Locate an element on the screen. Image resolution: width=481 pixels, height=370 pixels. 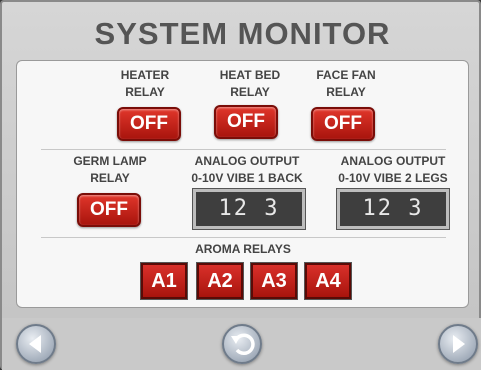
face-fan-relay-label: FACE FAN RELAY is located at coordinates (346, 84).